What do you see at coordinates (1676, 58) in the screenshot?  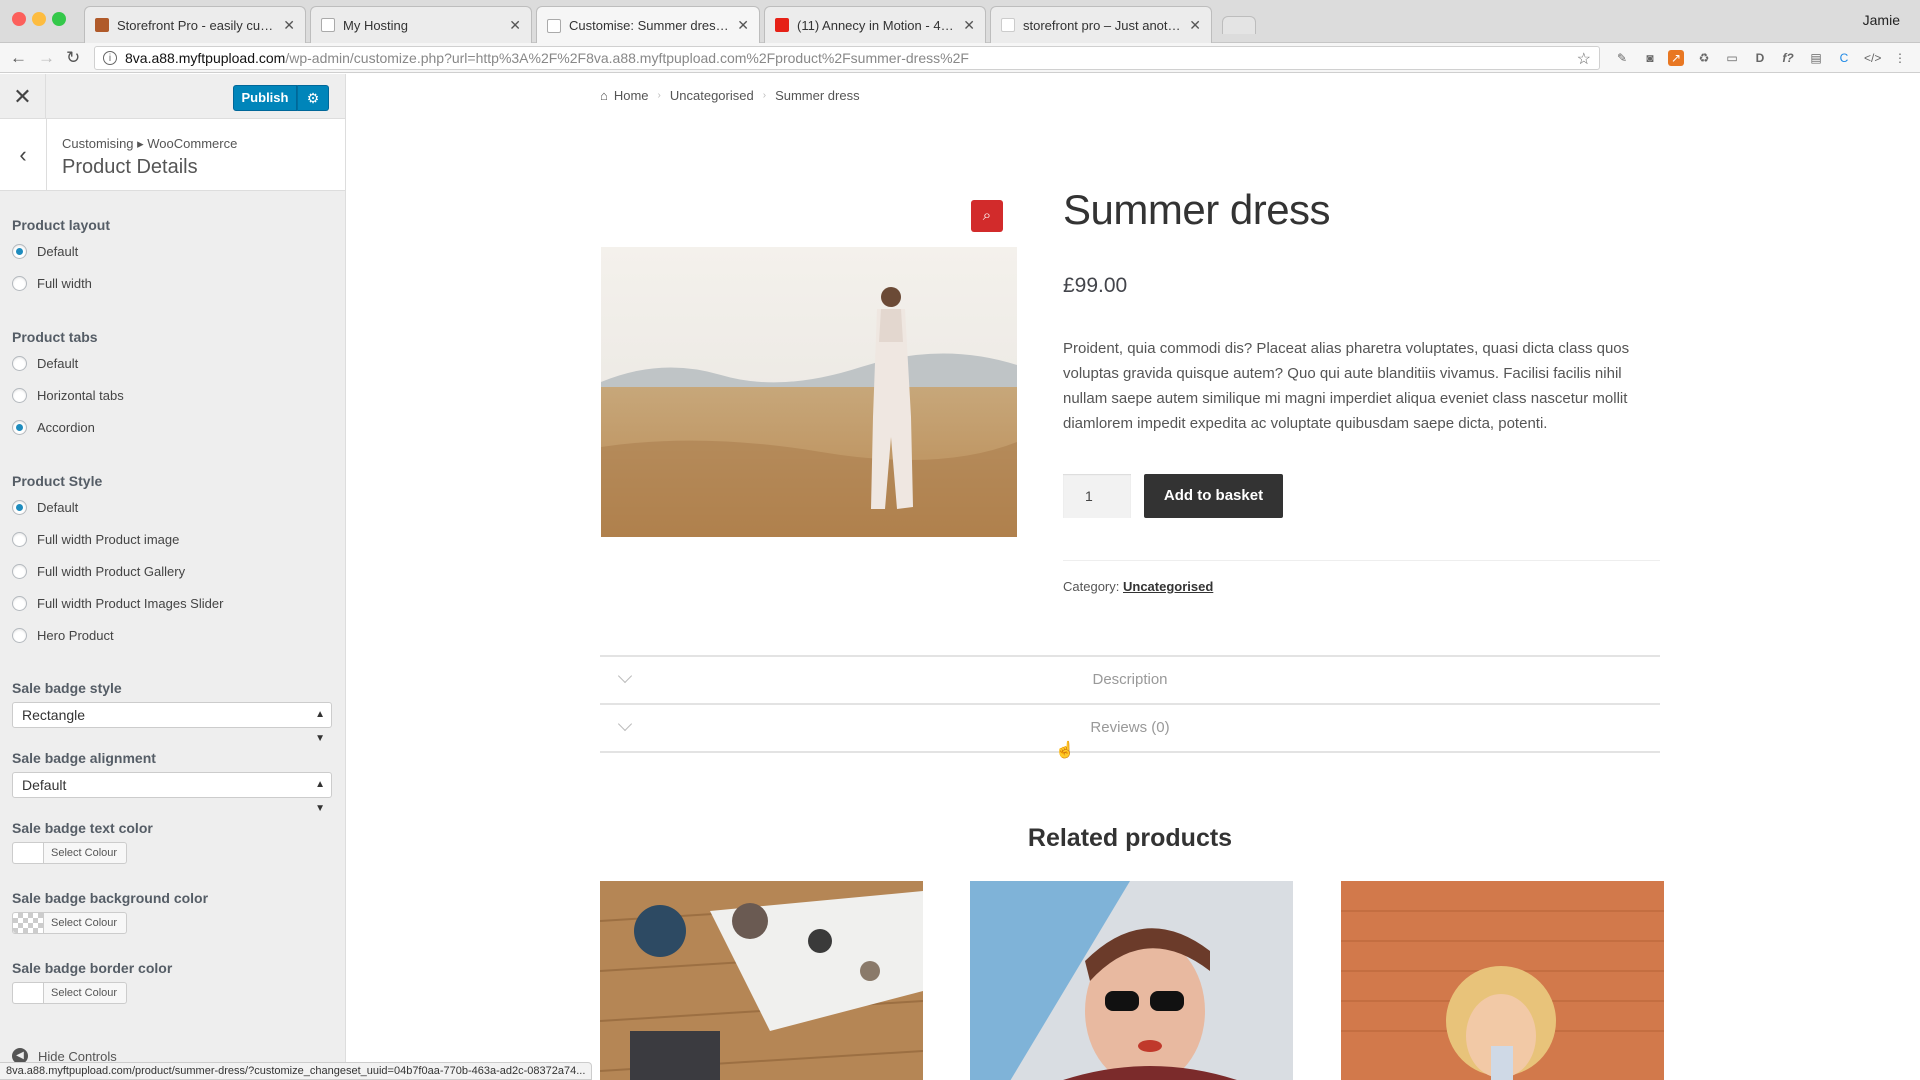 I see `chart-extension-icon: ↗` at bounding box center [1676, 58].